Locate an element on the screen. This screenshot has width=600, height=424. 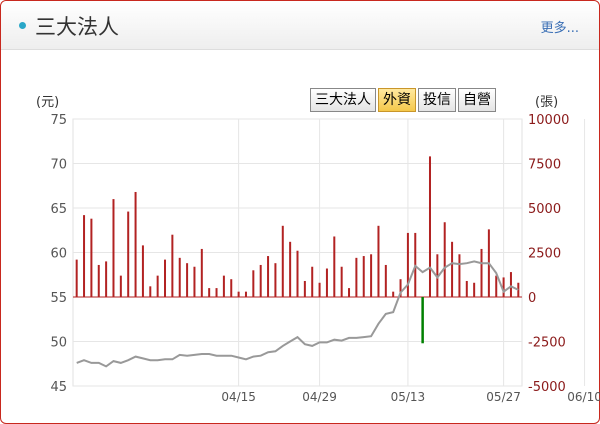
tab-investment-trust: 投信 is located at coordinates (437, 100).